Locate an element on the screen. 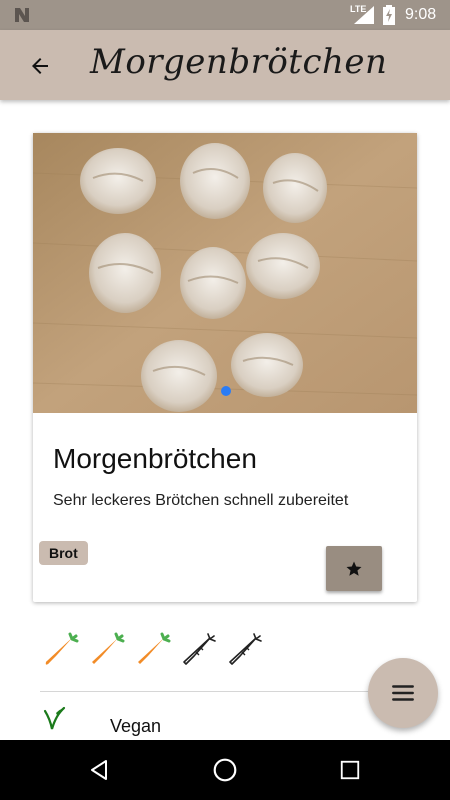  clock: 9:08 is located at coordinates (421, 14).